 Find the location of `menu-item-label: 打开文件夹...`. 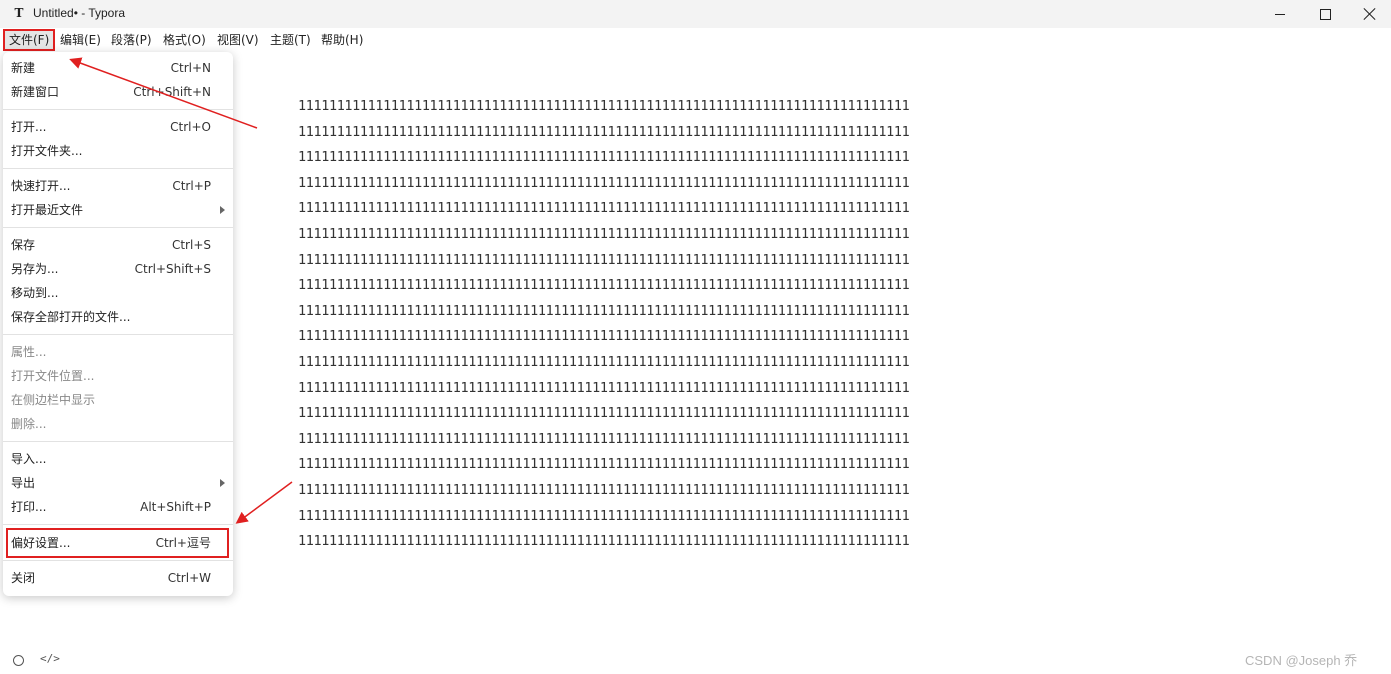

menu-item-label: 打开文件夹... is located at coordinates (47, 151).